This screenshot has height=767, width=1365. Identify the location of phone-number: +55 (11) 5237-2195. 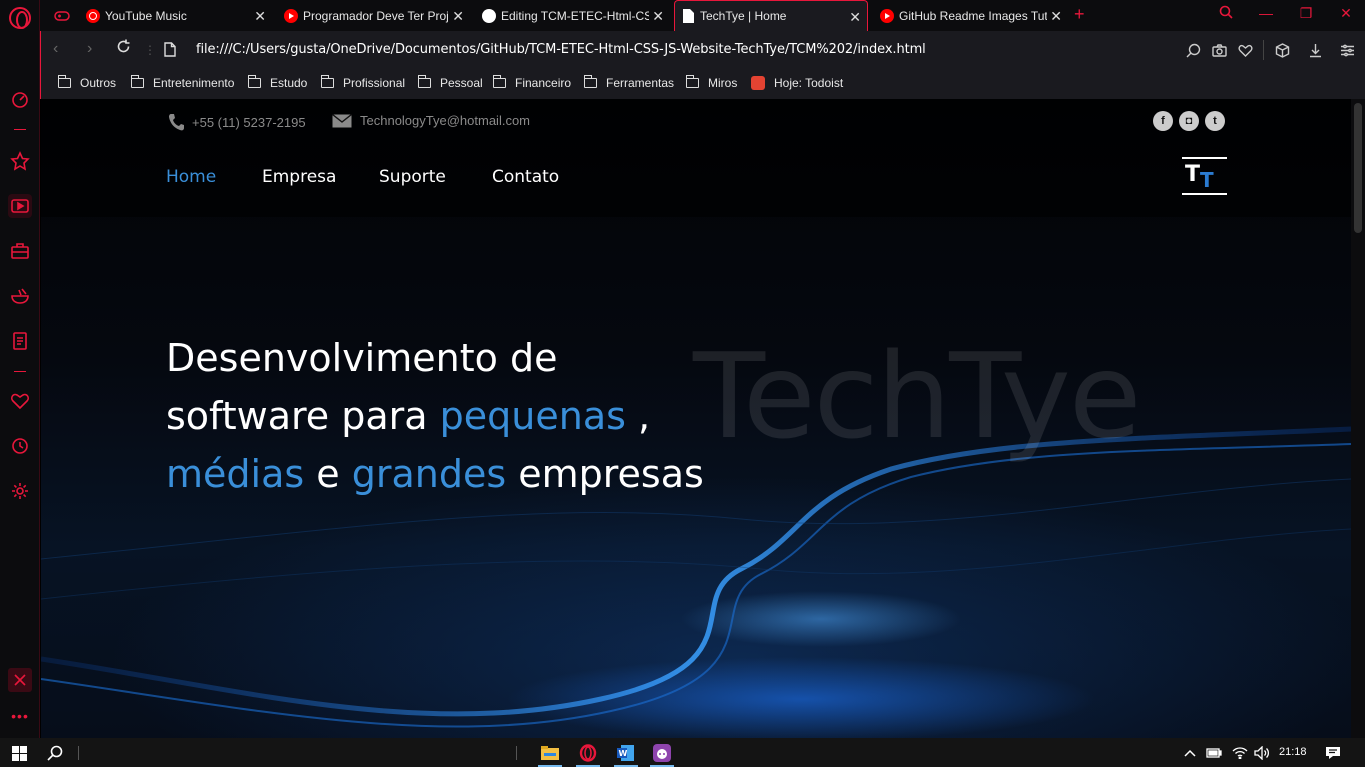
(249, 122).